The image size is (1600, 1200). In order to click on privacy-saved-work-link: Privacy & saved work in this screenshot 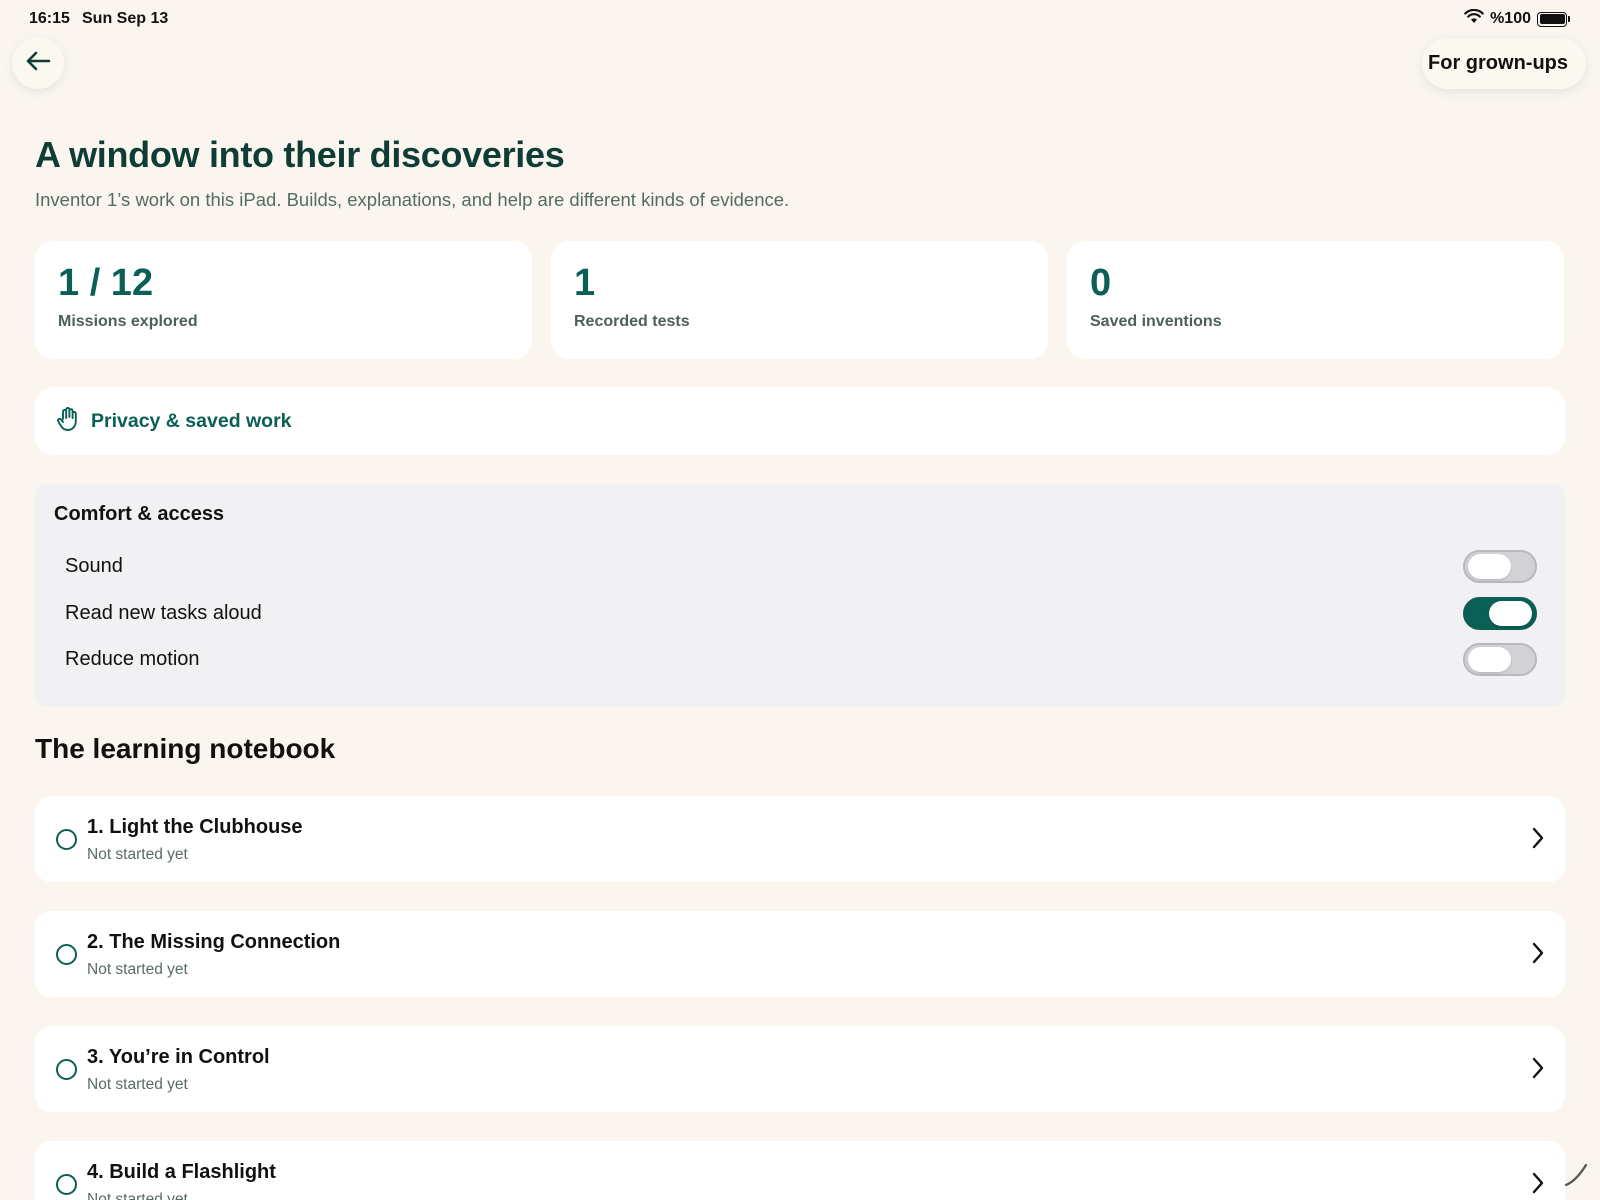, I will do `click(800, 421)`.